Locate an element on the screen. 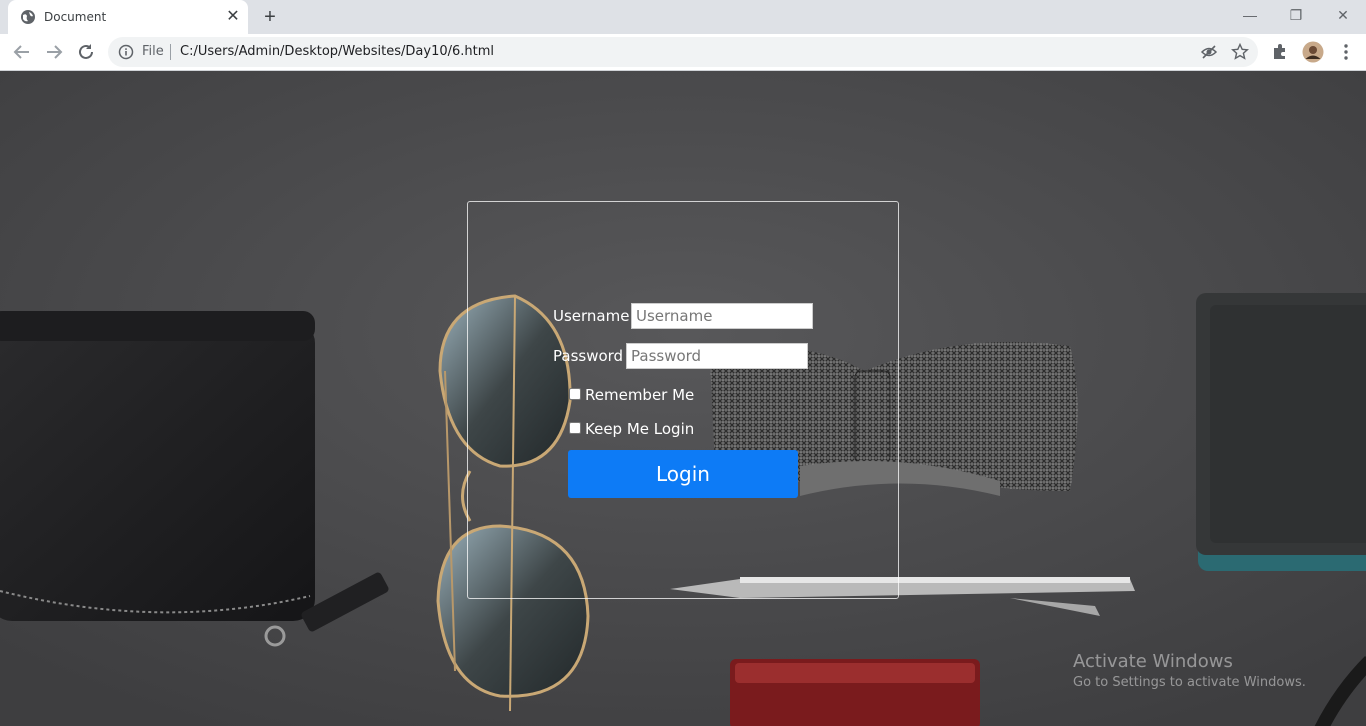 This screenshot has width=1366, height=726. arrow-left-icon is located at coordinates (21, 52).